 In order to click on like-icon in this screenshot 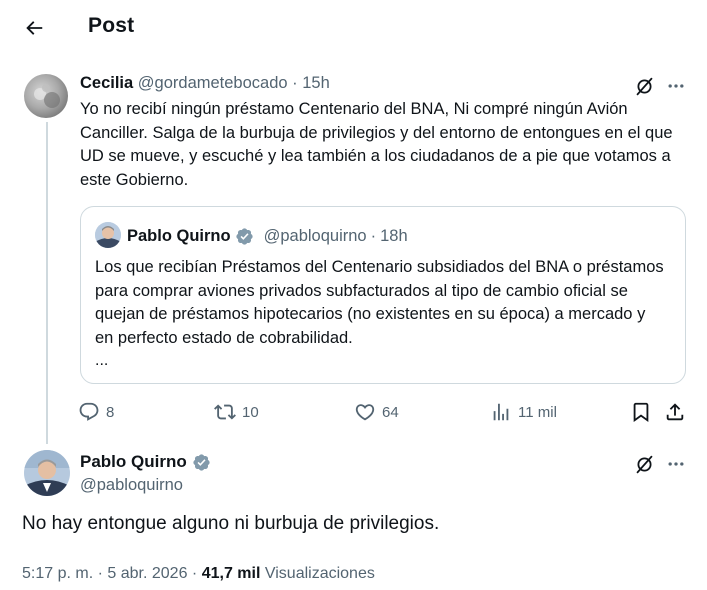, I will do `click(365, 412)`.